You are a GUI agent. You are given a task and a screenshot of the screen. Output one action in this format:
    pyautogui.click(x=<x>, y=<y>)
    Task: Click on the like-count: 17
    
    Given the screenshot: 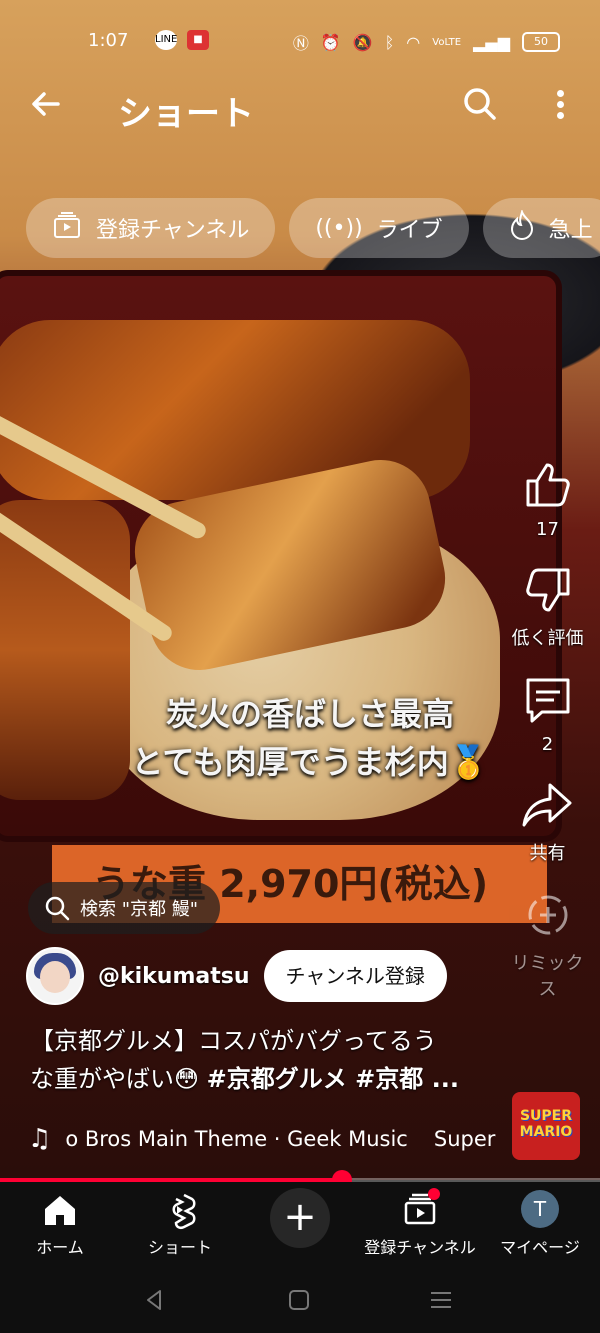 What is the action you would take?
    pyautogui.click(x=547, y=529)
    